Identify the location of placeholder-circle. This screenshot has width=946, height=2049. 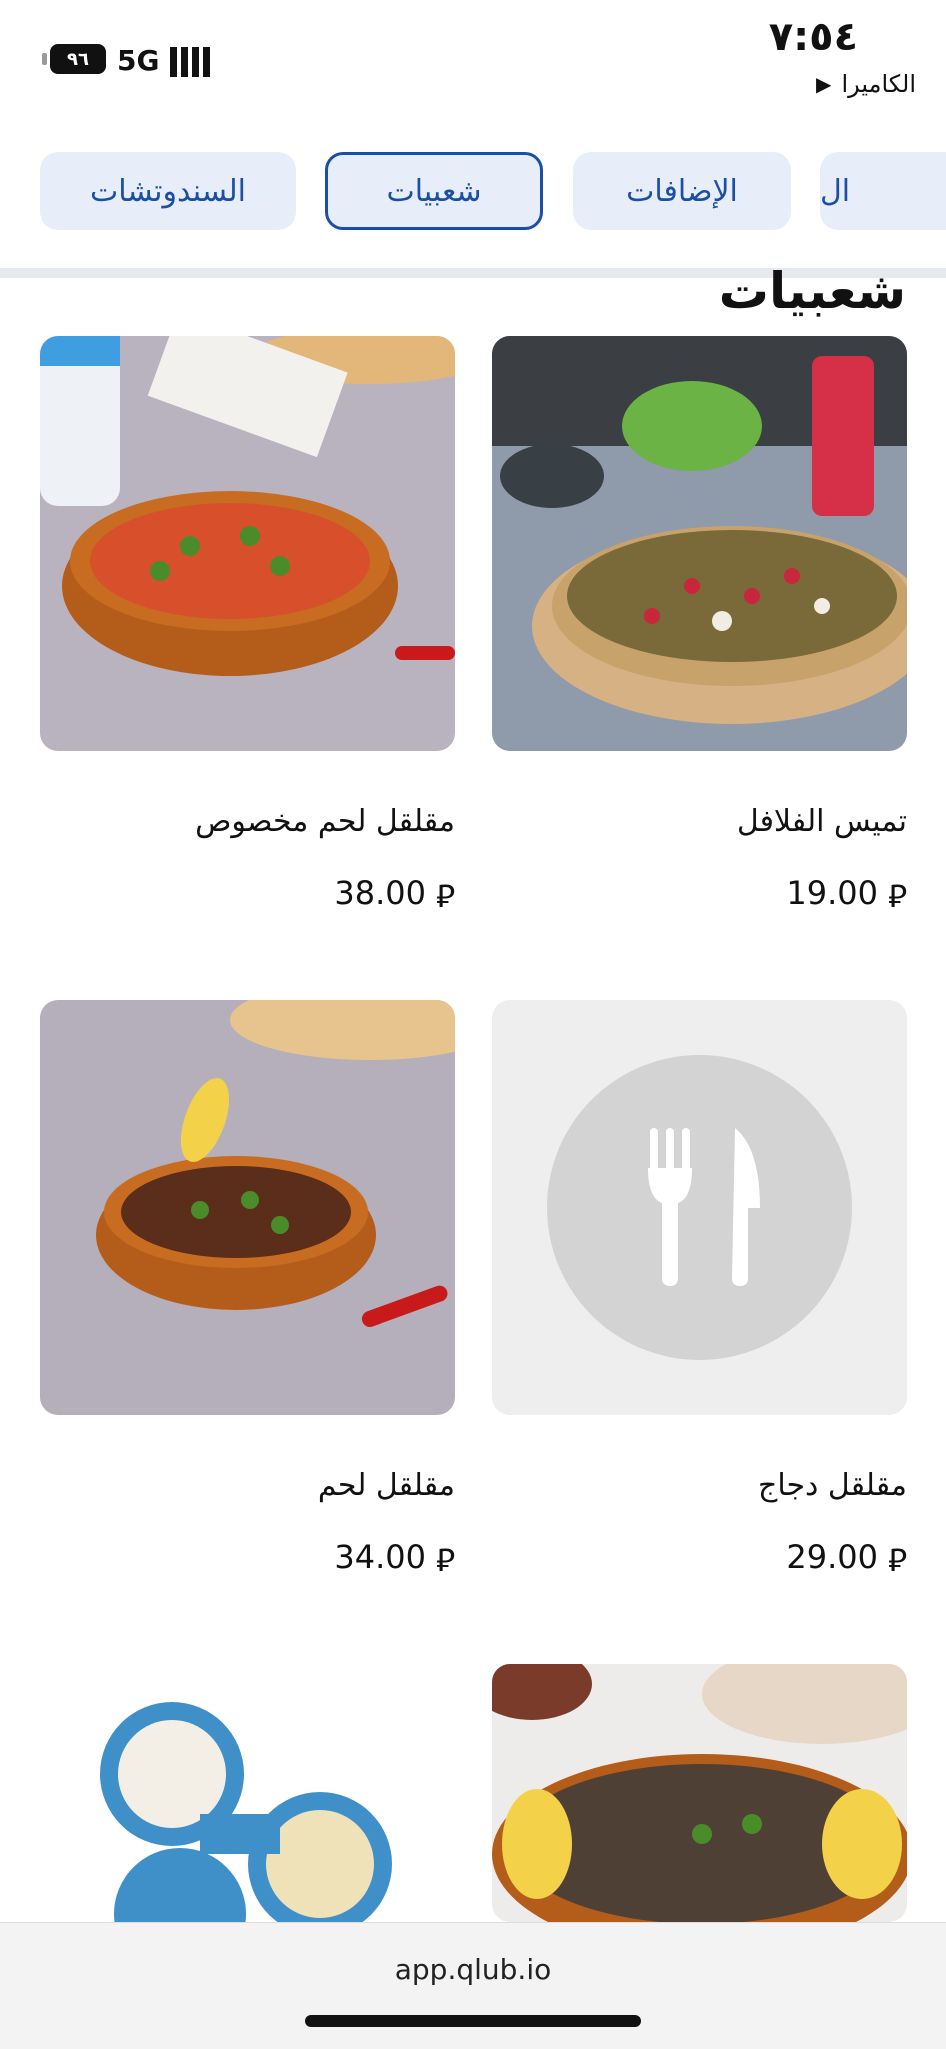
(699, 1207).